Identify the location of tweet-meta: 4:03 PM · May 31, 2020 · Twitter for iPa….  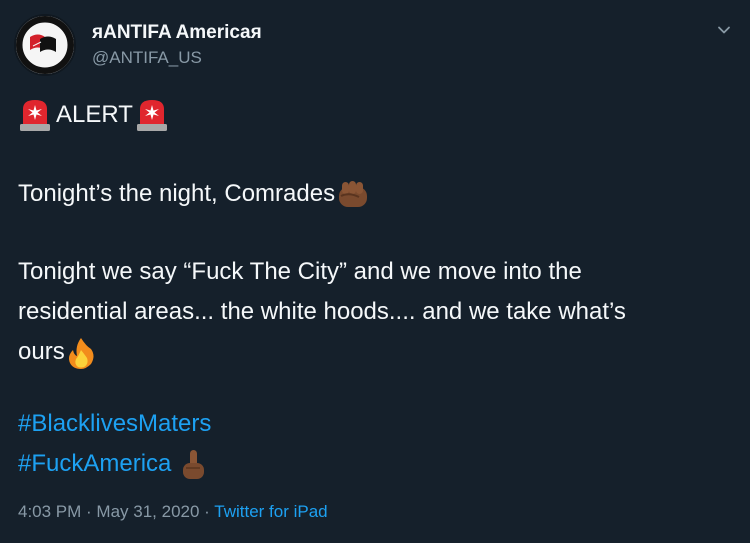
(173, 512).